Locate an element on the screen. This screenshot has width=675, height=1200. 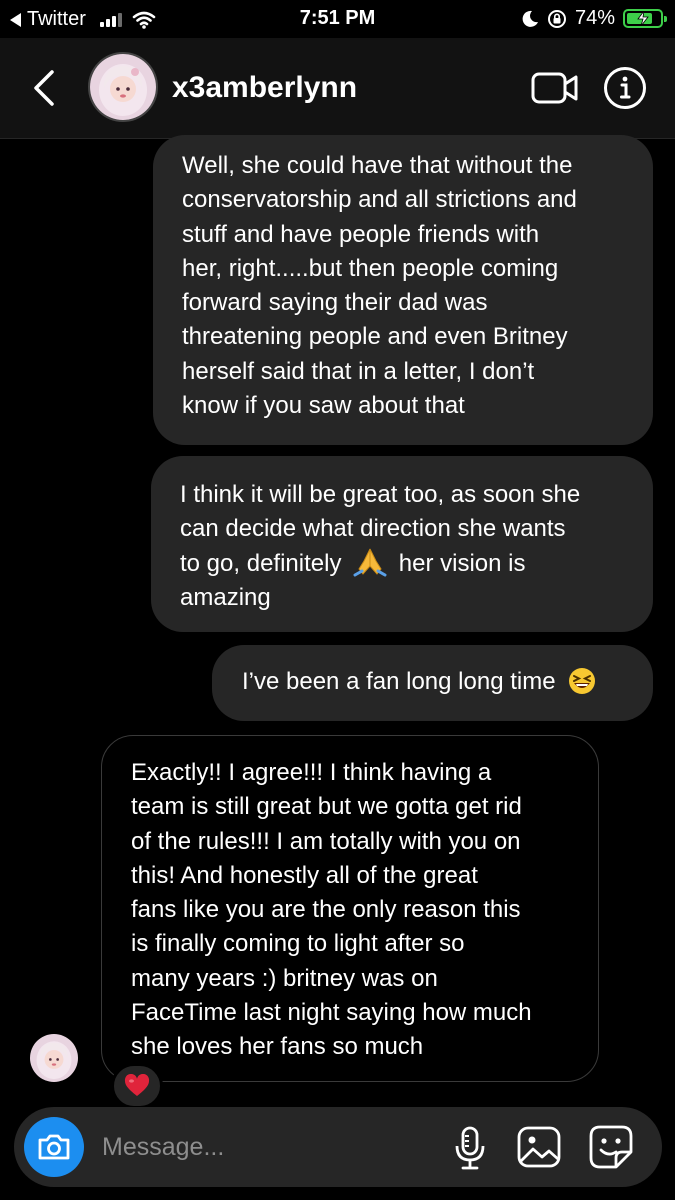
status-bar: Twitter 7:51 PM 74% is located at coordinates (337, 19).